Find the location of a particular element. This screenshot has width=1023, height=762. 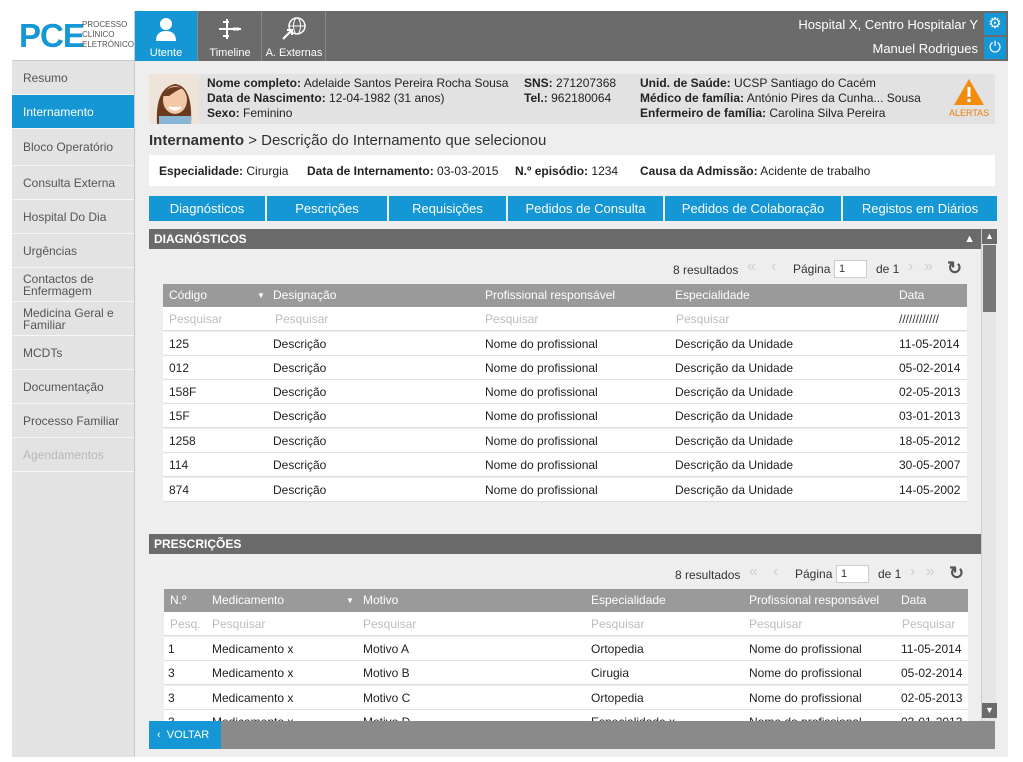

sidebar-item-urgencias: Urgências is located at coordinates (73, 251).